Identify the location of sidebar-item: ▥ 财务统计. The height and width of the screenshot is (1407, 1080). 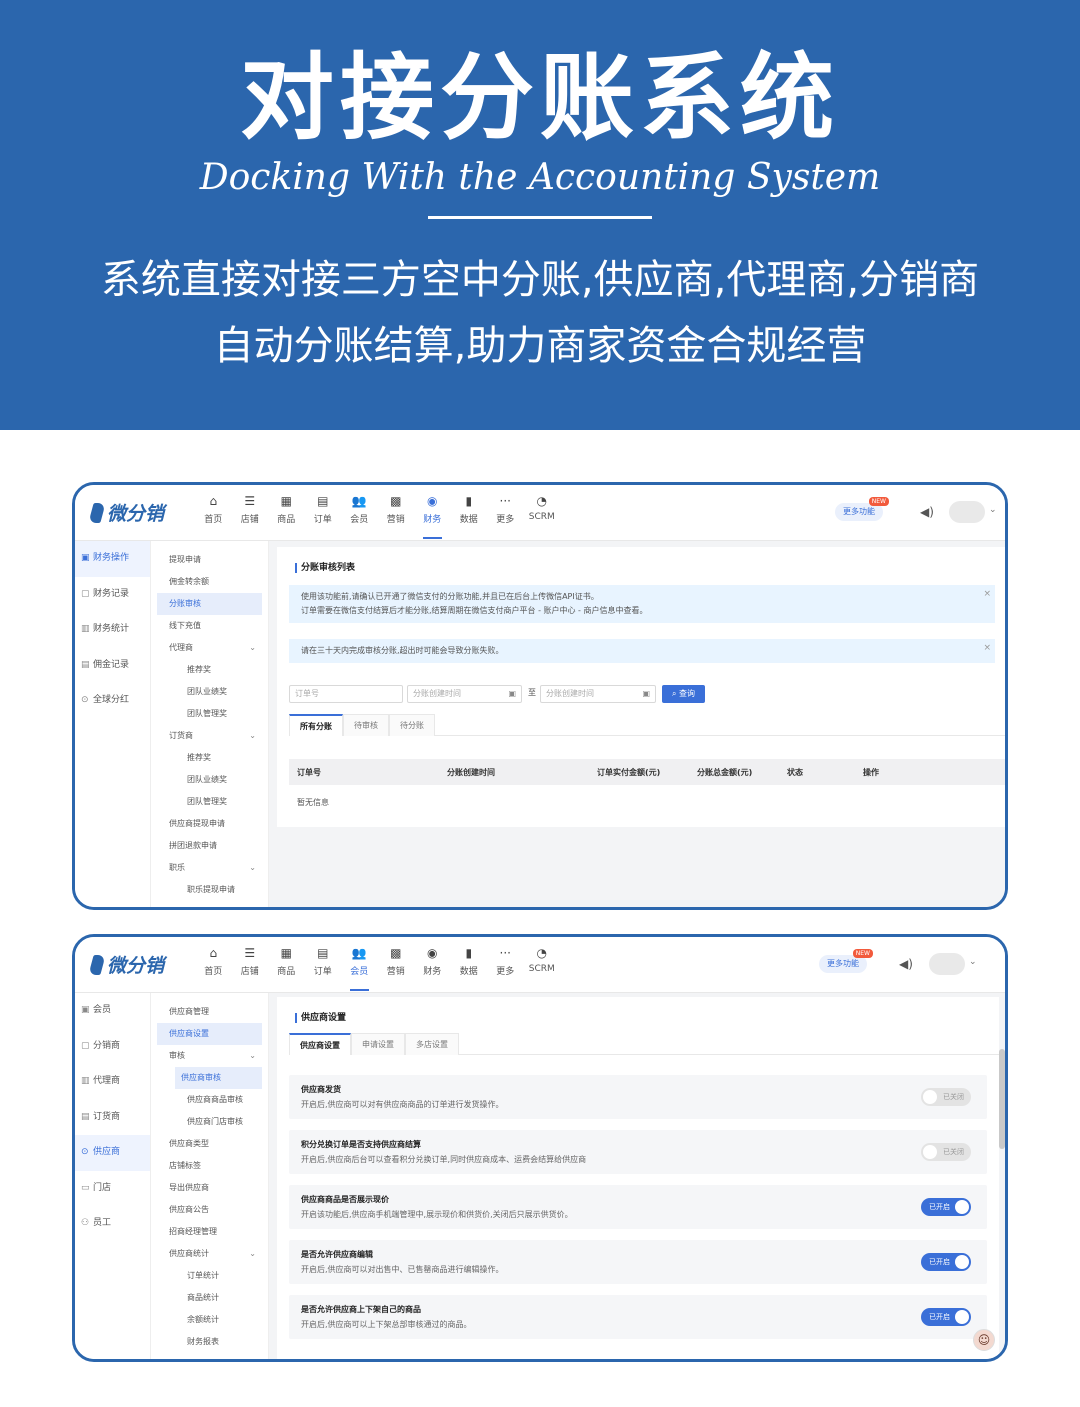
(112, 630).